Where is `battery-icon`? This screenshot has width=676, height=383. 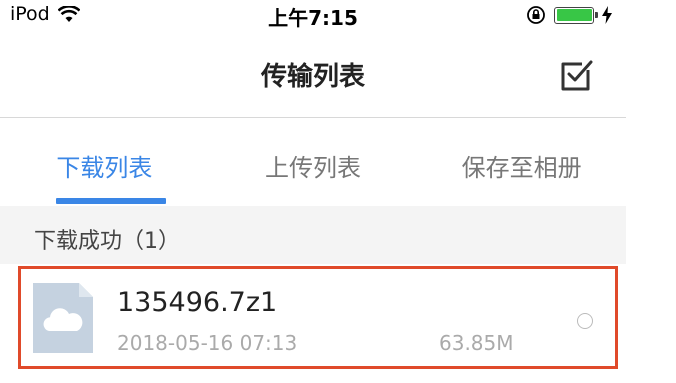 battery-icon is located at coordinates (576, 15).